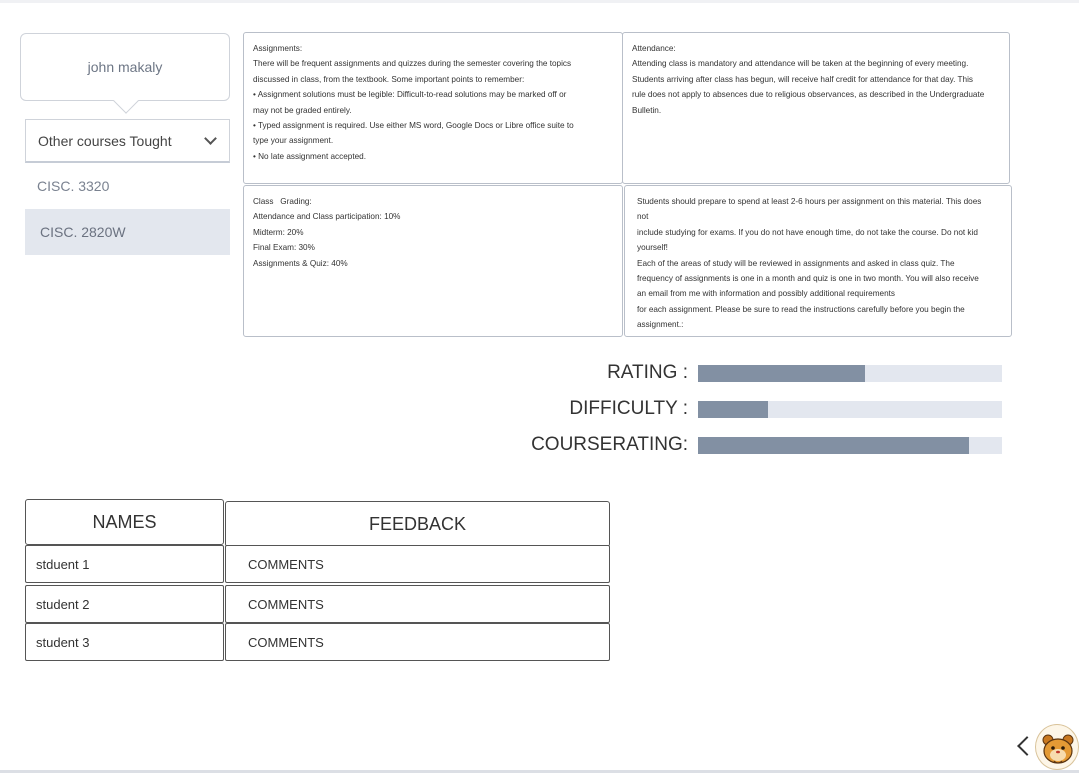 This screenshot has height=773, width=1079. What do you see at coordinates (124, 604) in the screenshot?
I see `student-name-cell: student 2` at bounding box center [124, 604].